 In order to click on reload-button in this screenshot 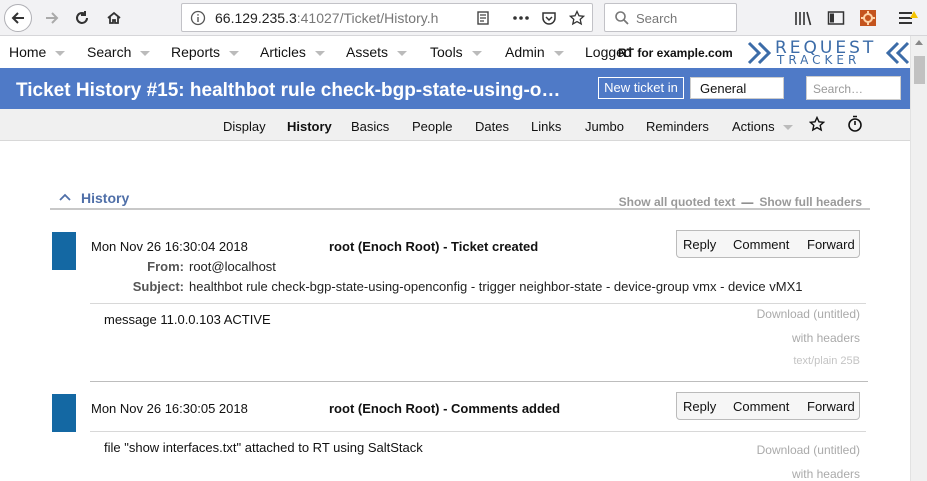, I will do `click(82, 18)`.